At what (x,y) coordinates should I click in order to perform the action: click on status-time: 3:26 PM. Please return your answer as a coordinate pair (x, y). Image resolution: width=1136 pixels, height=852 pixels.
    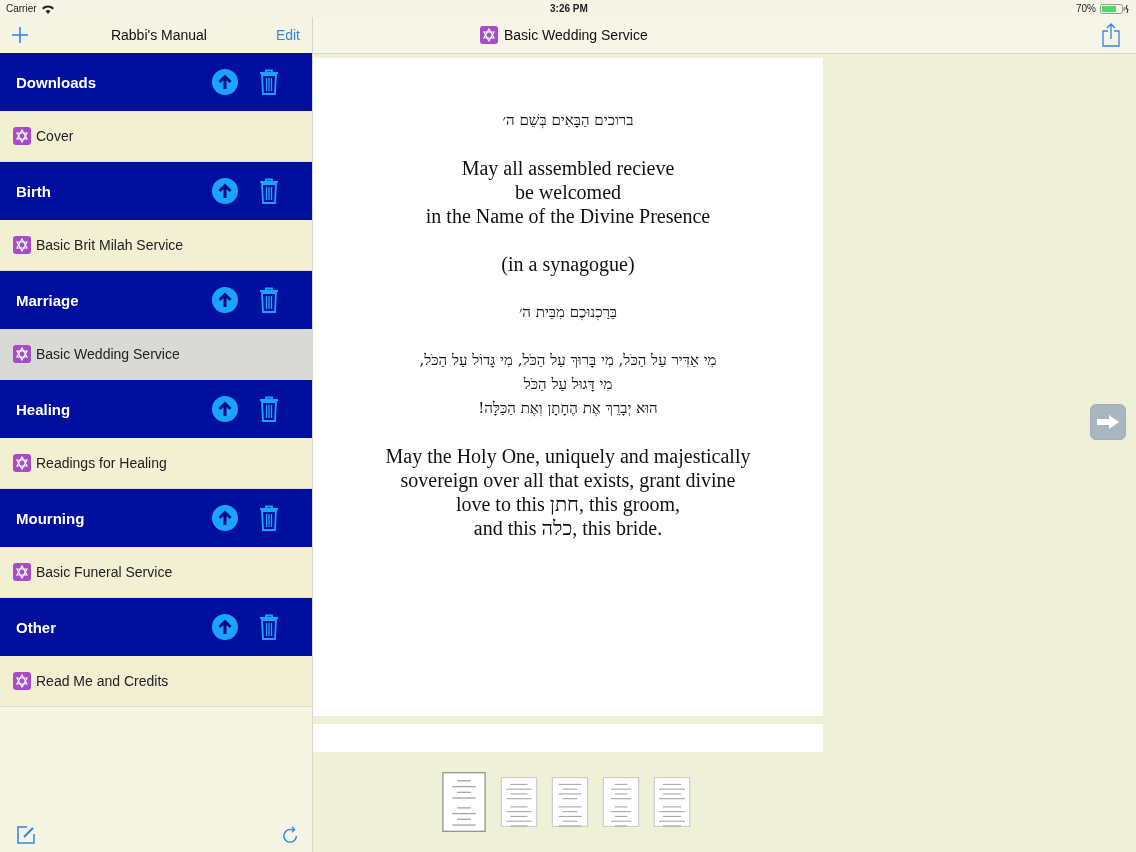
    Looking at the image, I should click on (569, 8).